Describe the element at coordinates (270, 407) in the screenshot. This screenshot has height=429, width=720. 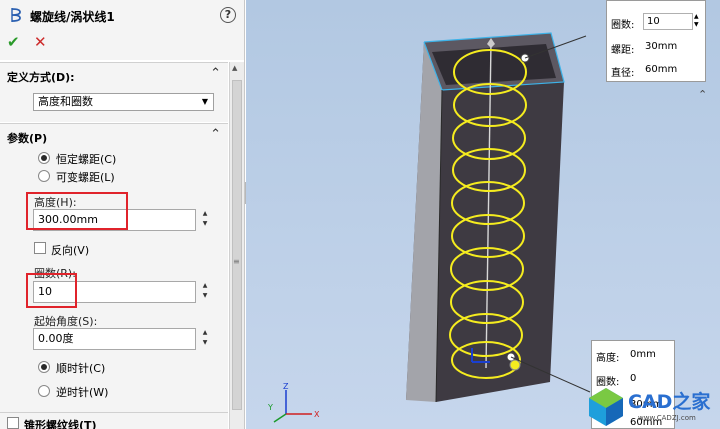
I see `triad-label-y: Y` at that location.